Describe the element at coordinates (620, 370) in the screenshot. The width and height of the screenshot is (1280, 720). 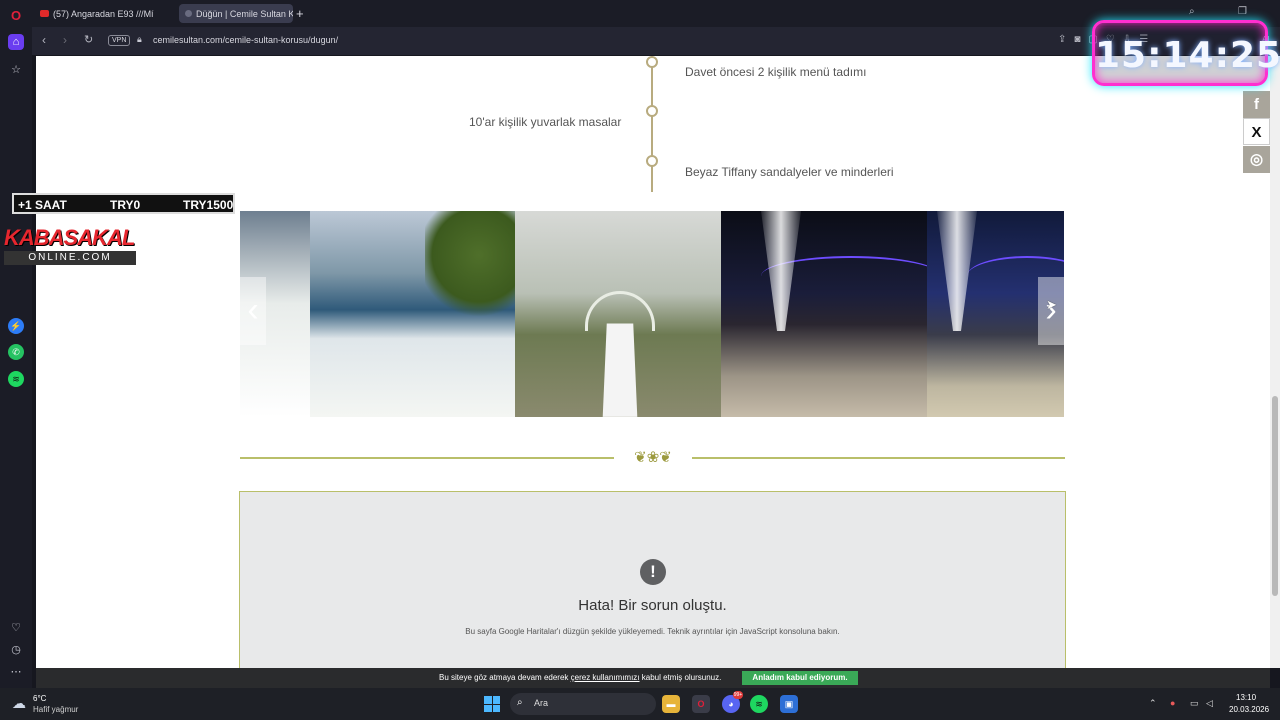
I see `aisle-shape` at that location.